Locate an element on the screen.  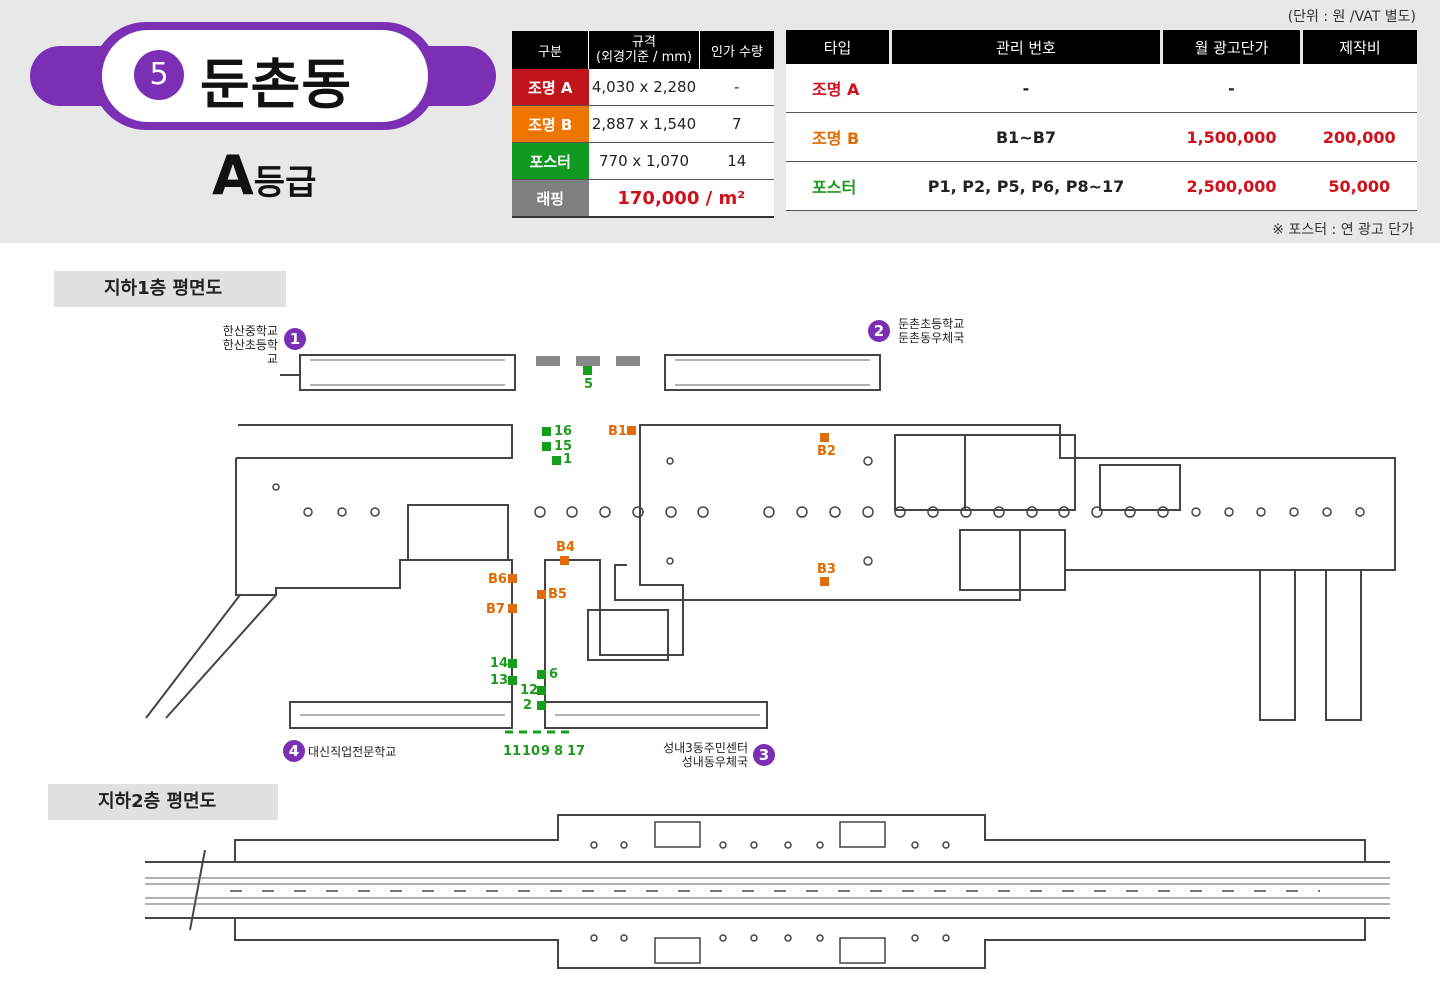
marker-b5 is located at coordinates (541, 594).